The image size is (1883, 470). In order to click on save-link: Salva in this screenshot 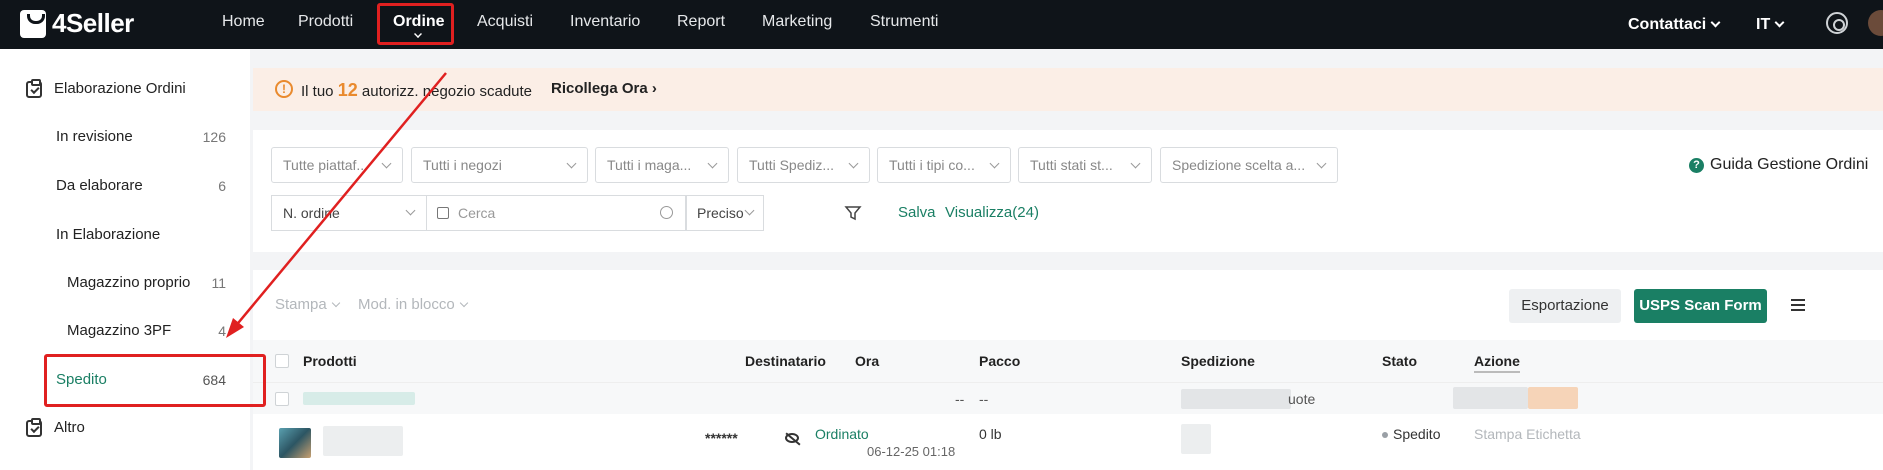, I will do `click(917, 212)`.